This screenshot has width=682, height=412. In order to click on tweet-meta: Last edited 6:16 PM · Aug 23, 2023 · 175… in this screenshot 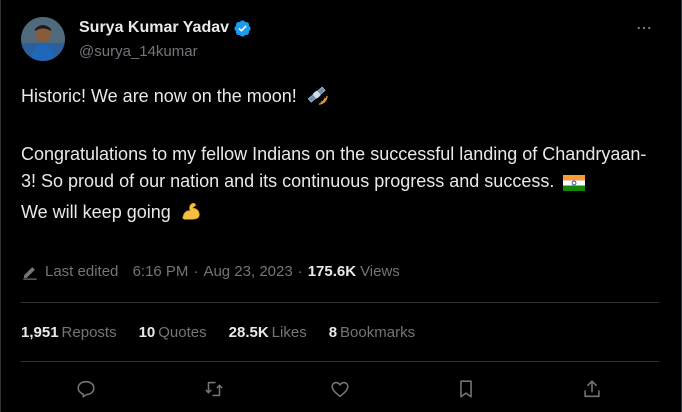, I will do `click(210, 272)`.